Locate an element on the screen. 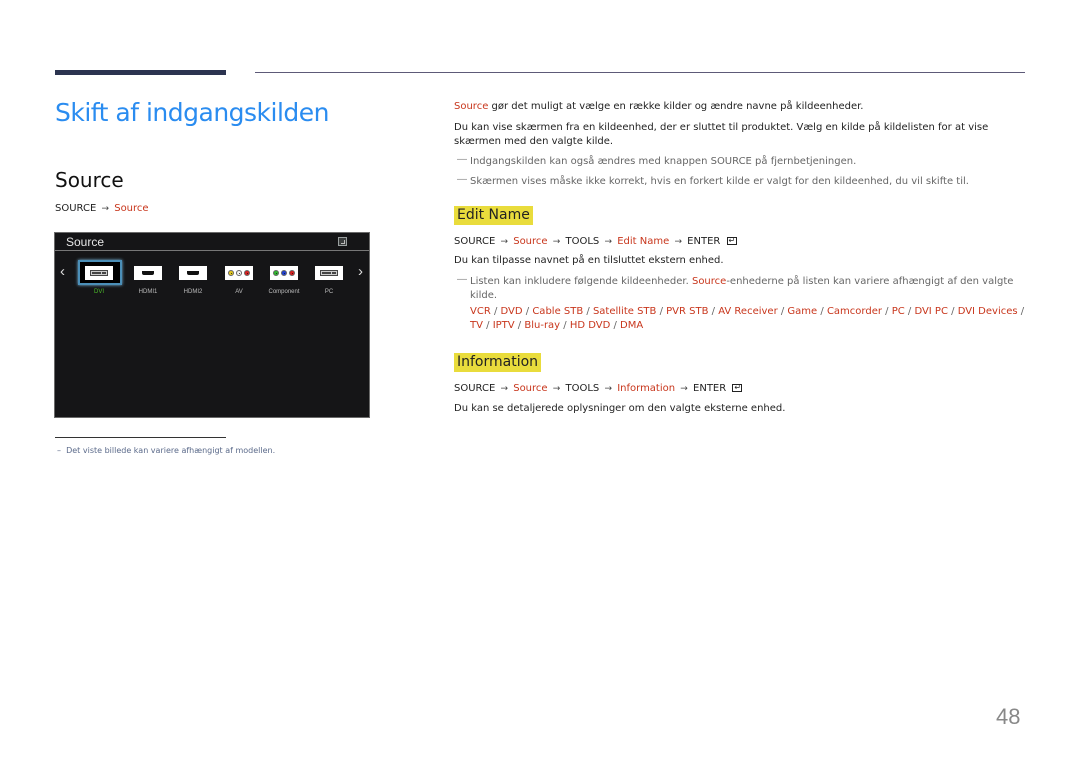  device-name: PVR STB is located at coordinates (687, 311).